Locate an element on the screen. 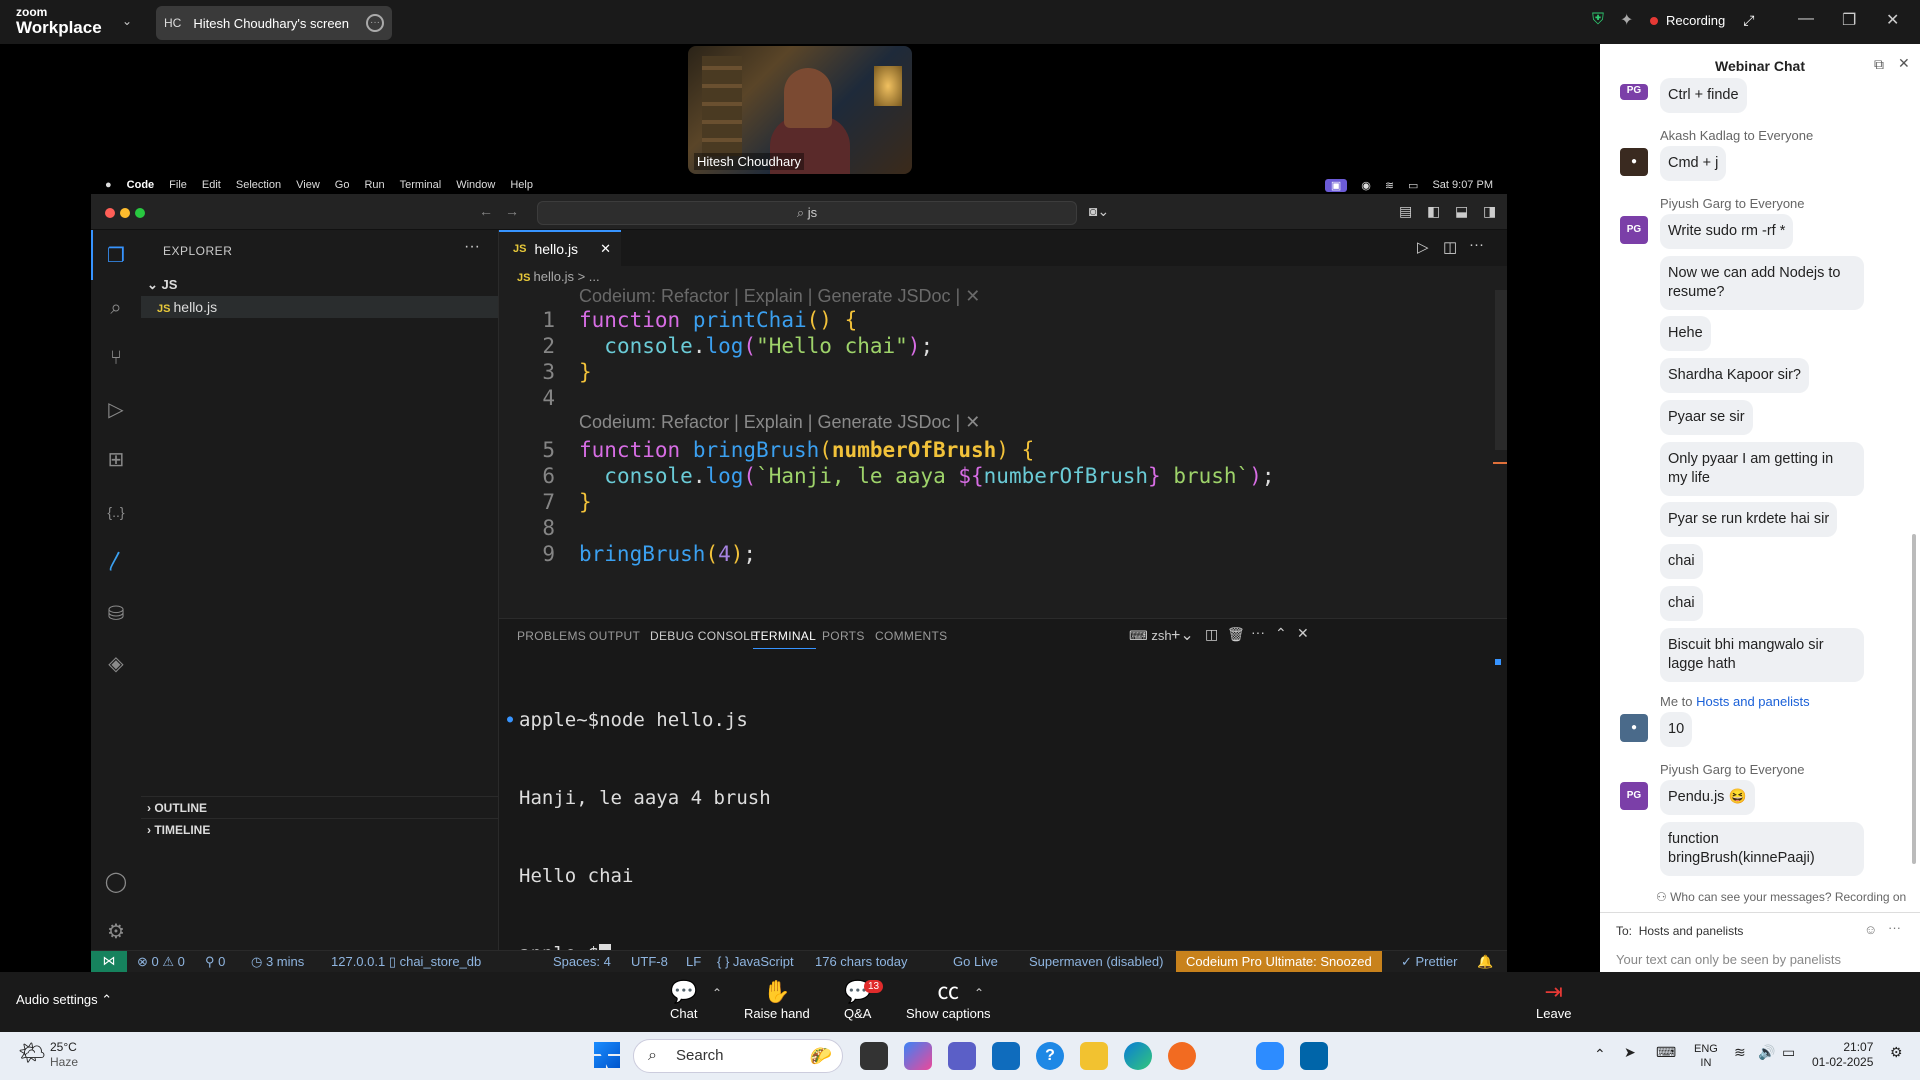  recipient-selector: To: Hosts and panelists is located at coordinates (1679, 931).